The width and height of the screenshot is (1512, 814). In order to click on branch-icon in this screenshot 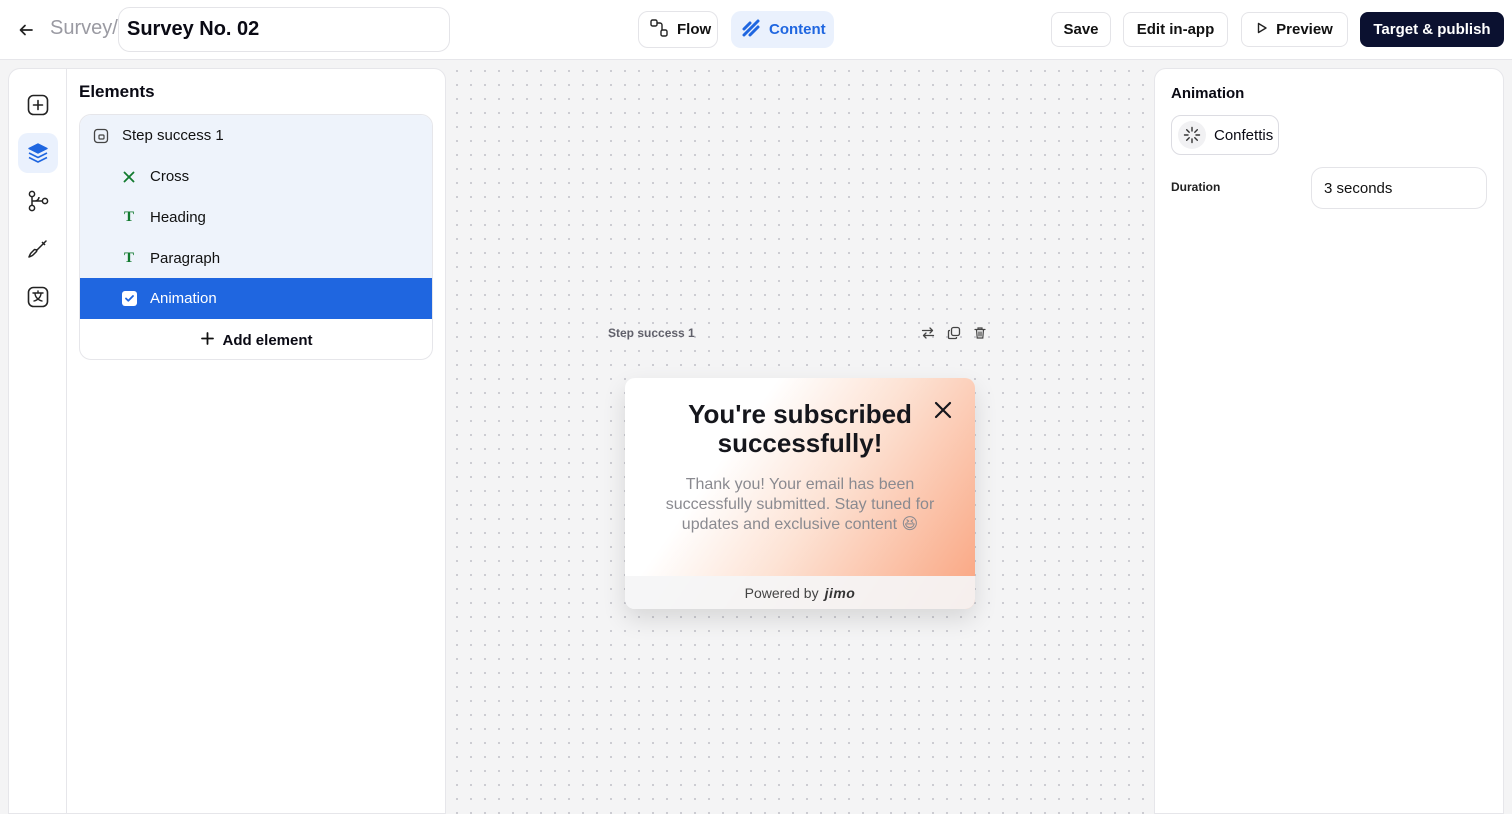, I will do `click(38, 201)`.